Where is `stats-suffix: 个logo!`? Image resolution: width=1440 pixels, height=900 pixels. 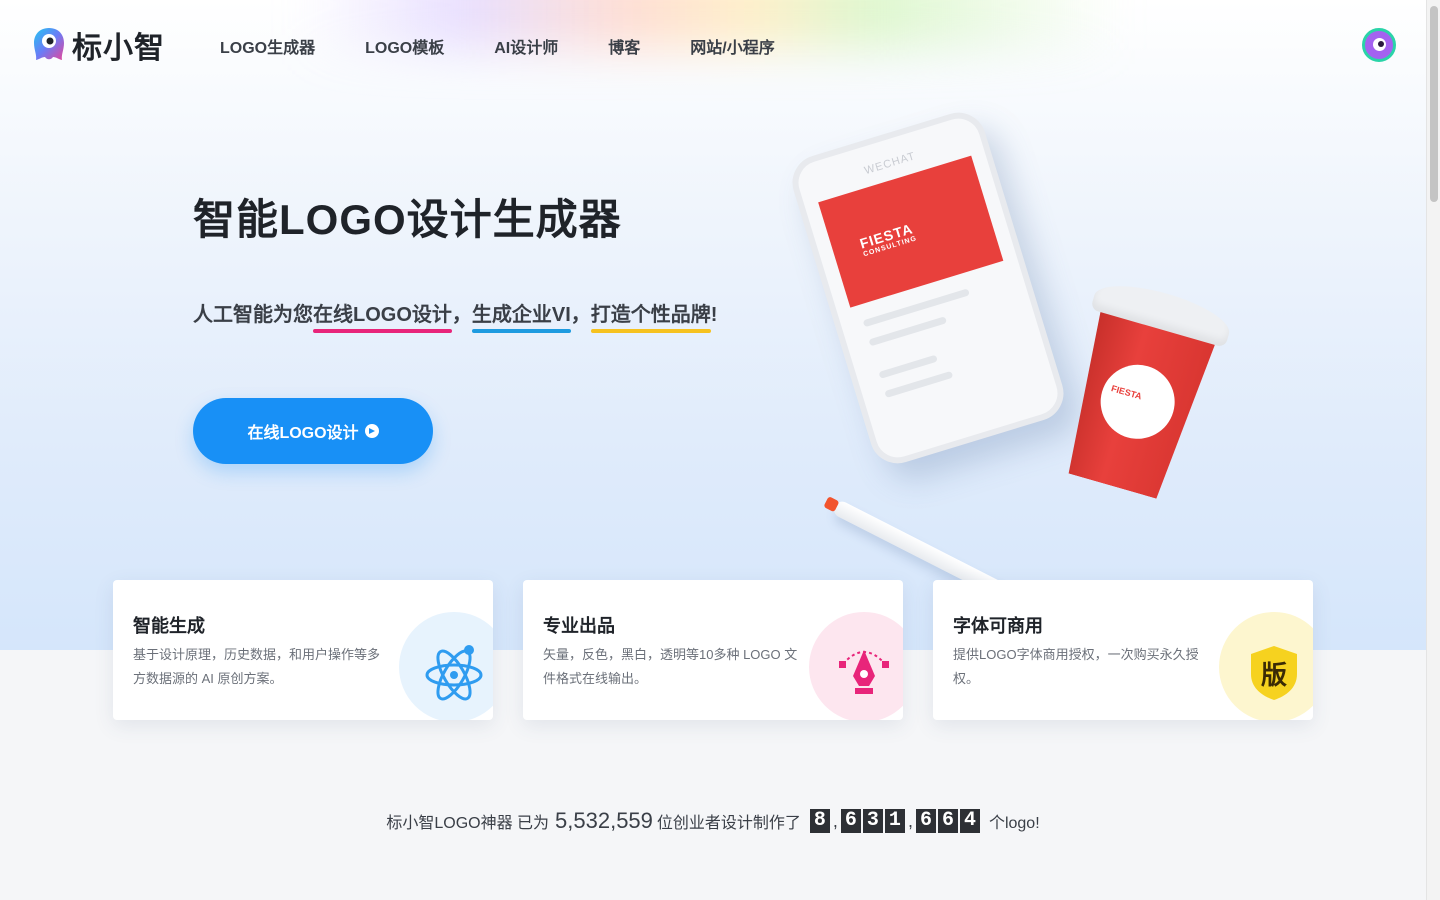
stats-suffix: 个logo! is located at coordinates (1014, 823).